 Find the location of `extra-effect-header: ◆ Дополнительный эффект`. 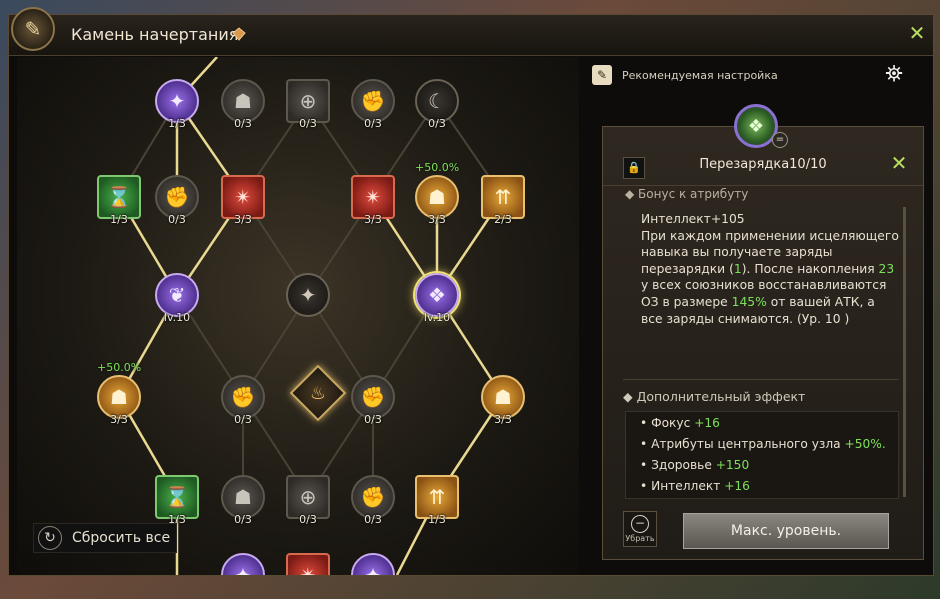

extra-effect-header: ◆ Дополнительный эффект is located at coordinates (714, 396).